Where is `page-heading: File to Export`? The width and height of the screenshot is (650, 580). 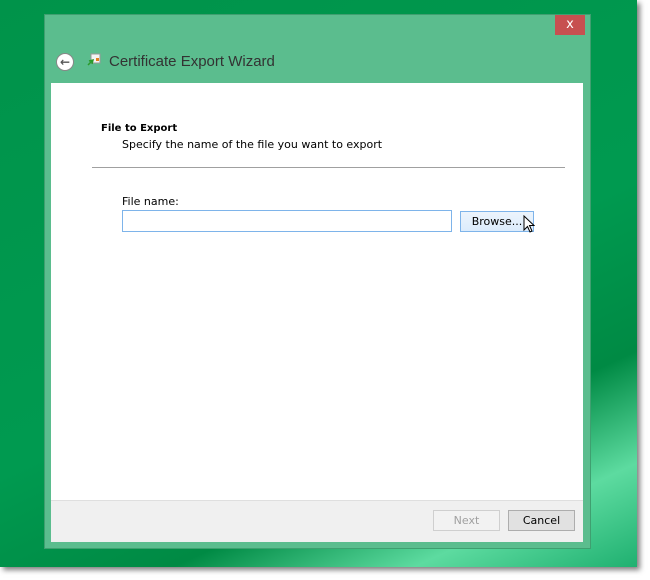
page-heading: File to Export is located at coordinates (139, 128).